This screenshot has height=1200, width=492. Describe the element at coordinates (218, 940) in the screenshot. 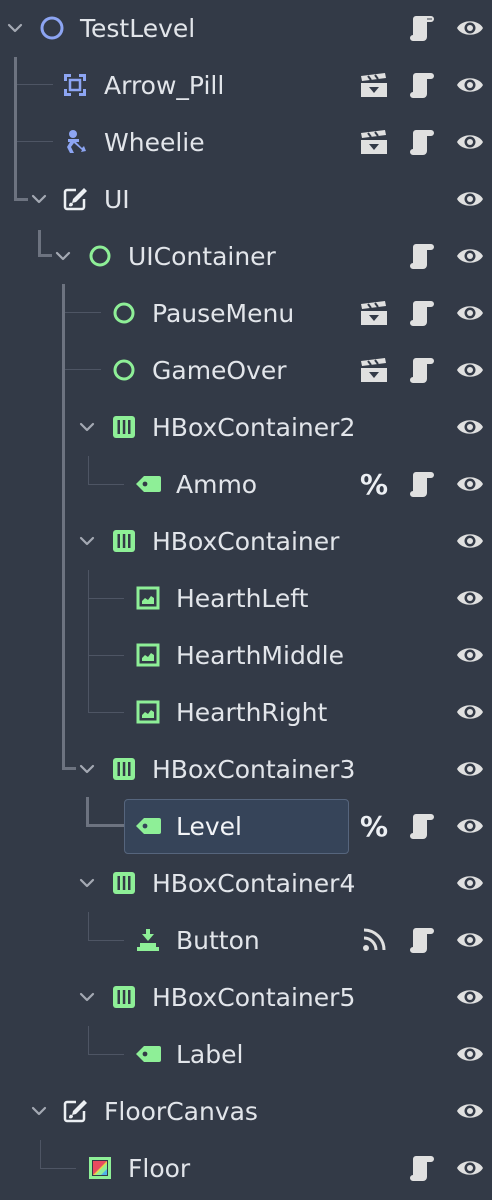

I see `node-label: Button` at that location.